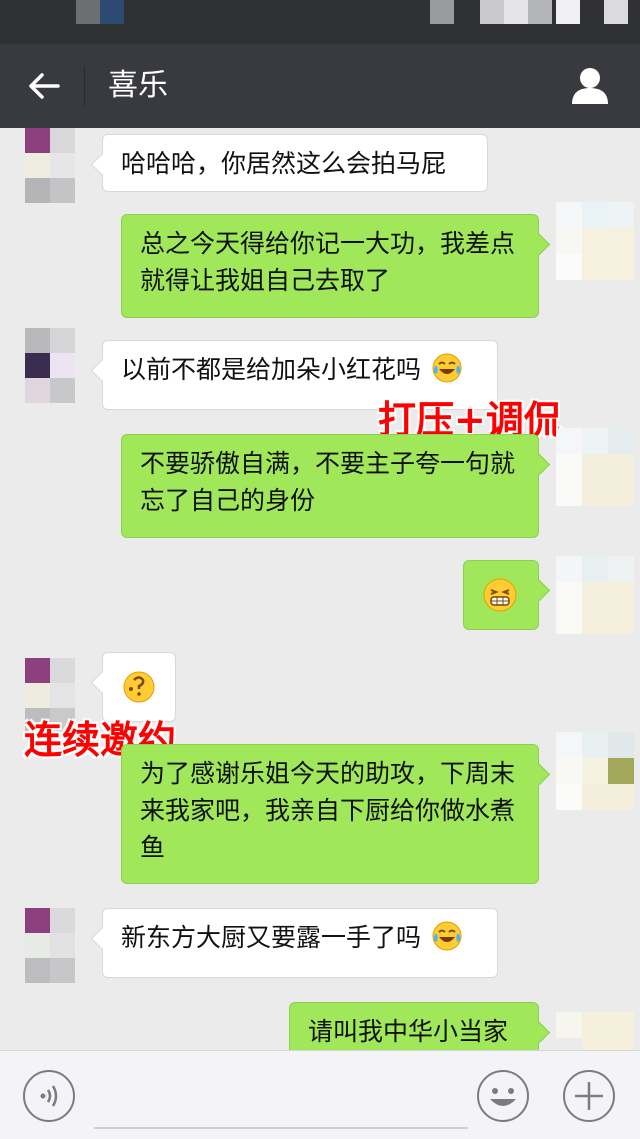  I want to click on voice-button, so click(49, 1096).